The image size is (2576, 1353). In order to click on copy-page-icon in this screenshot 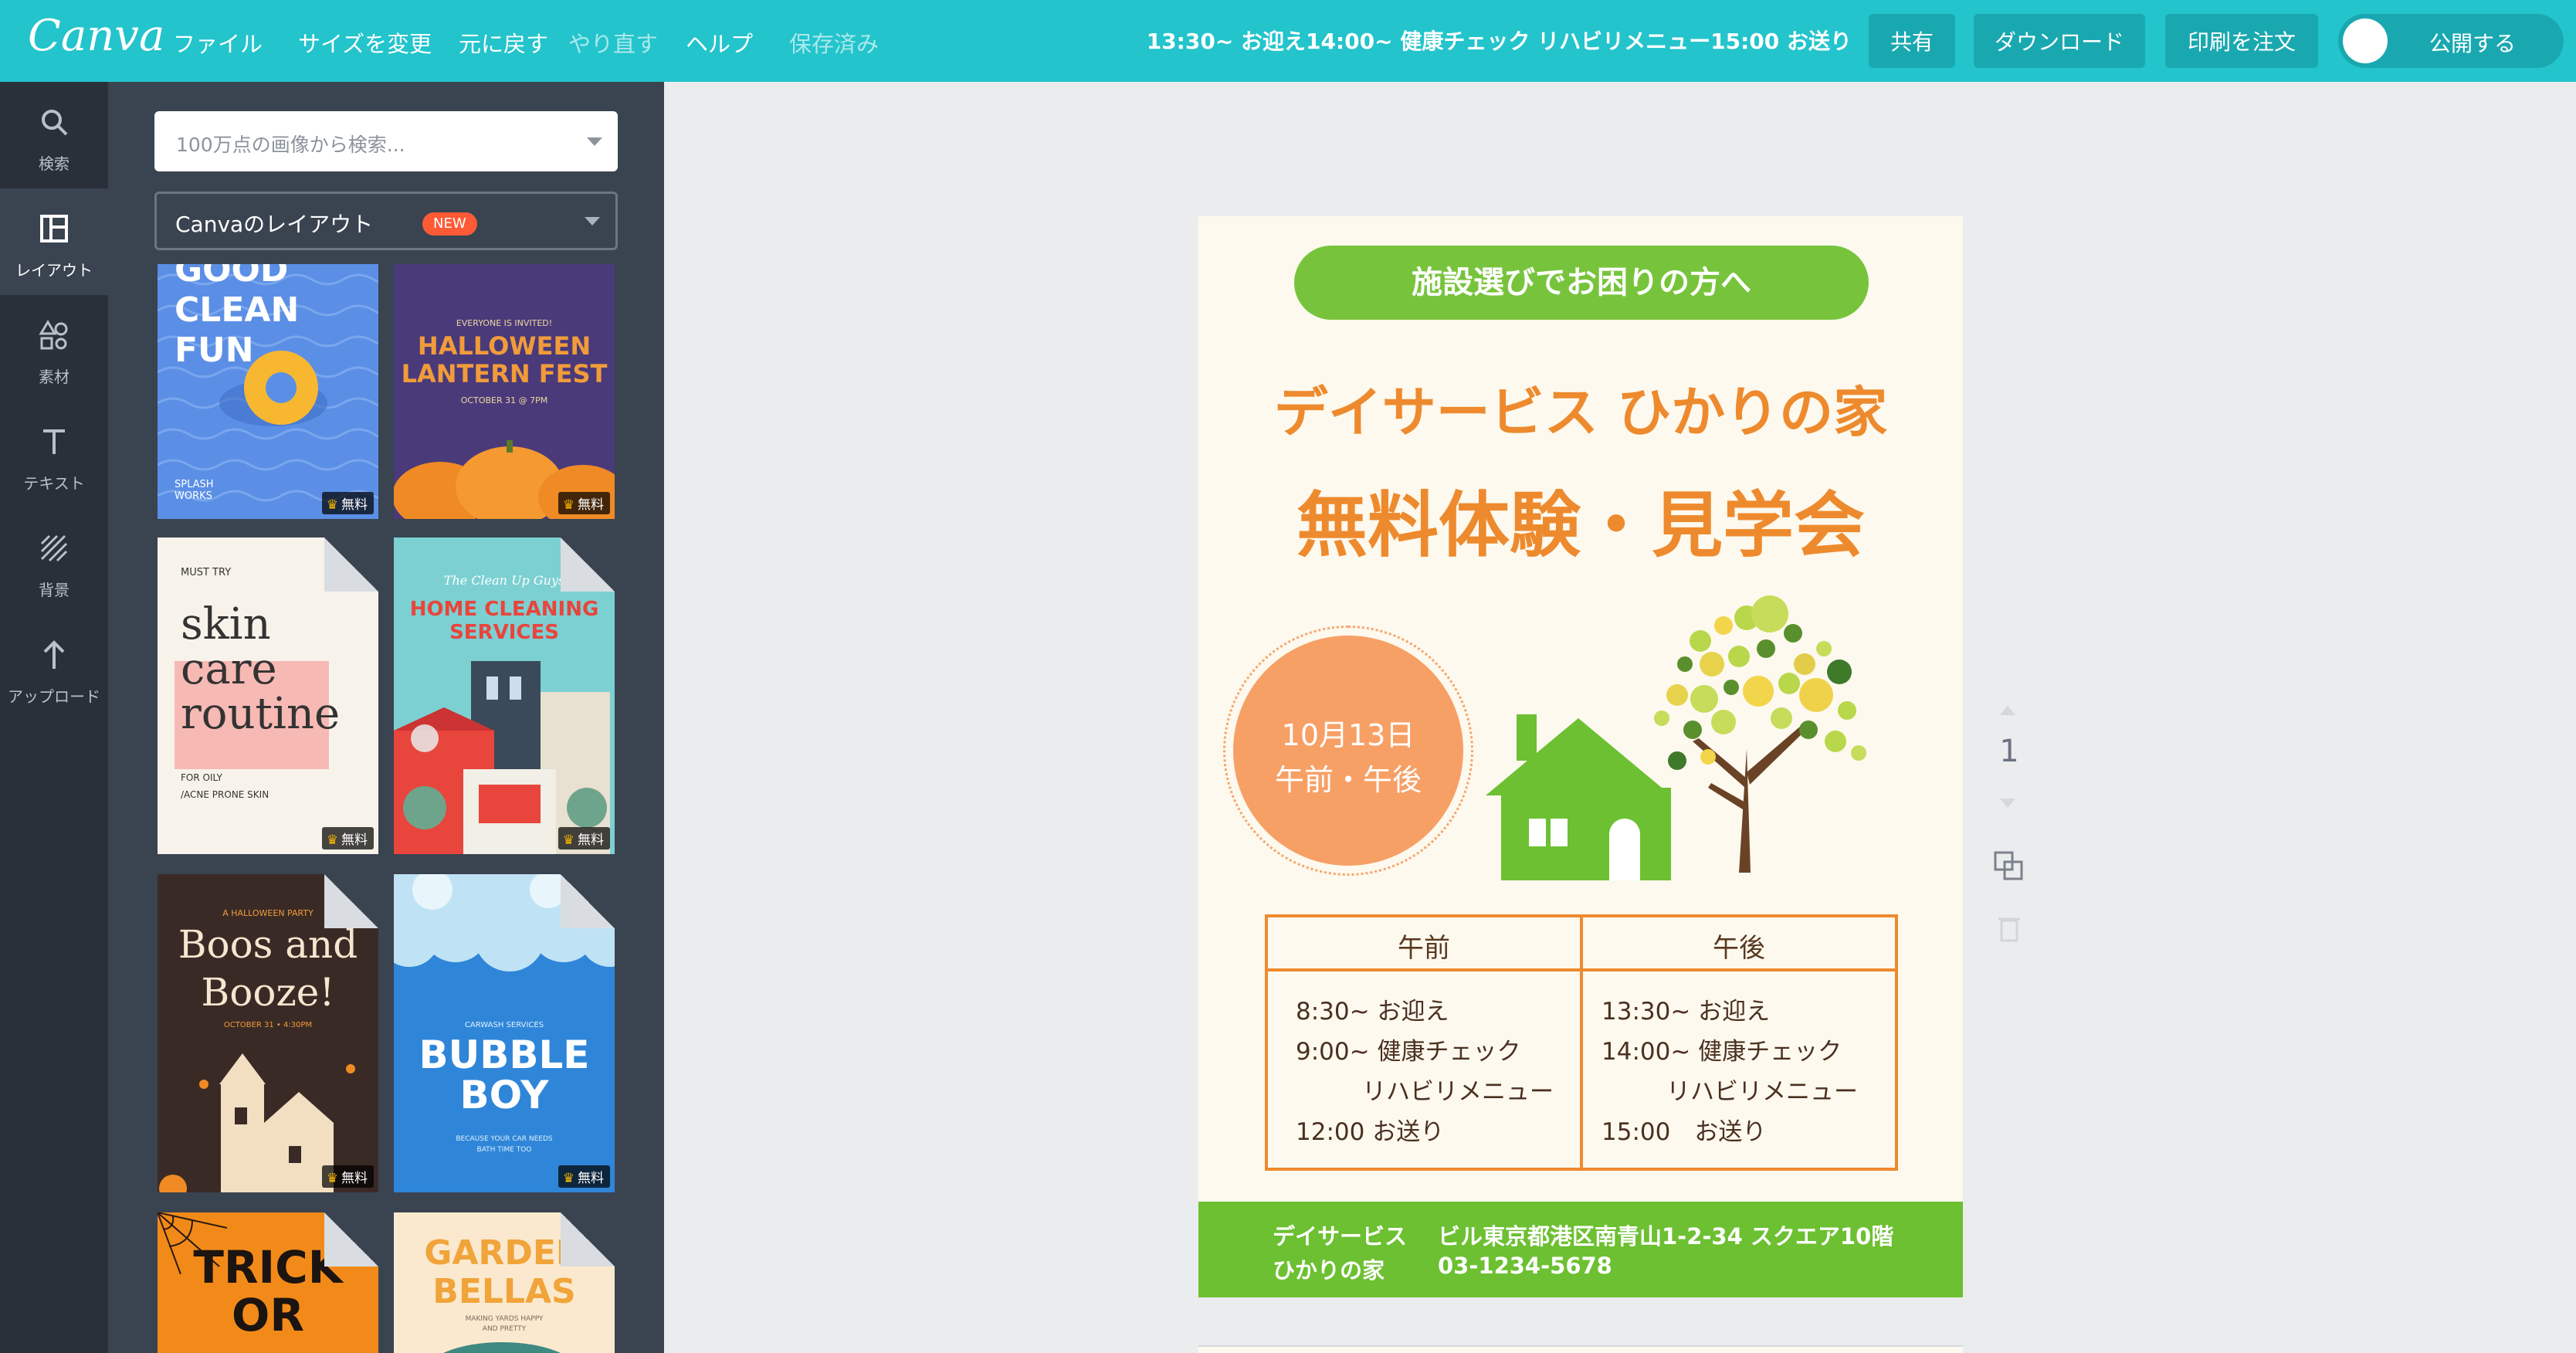, I will do `click(2009, 866)`.